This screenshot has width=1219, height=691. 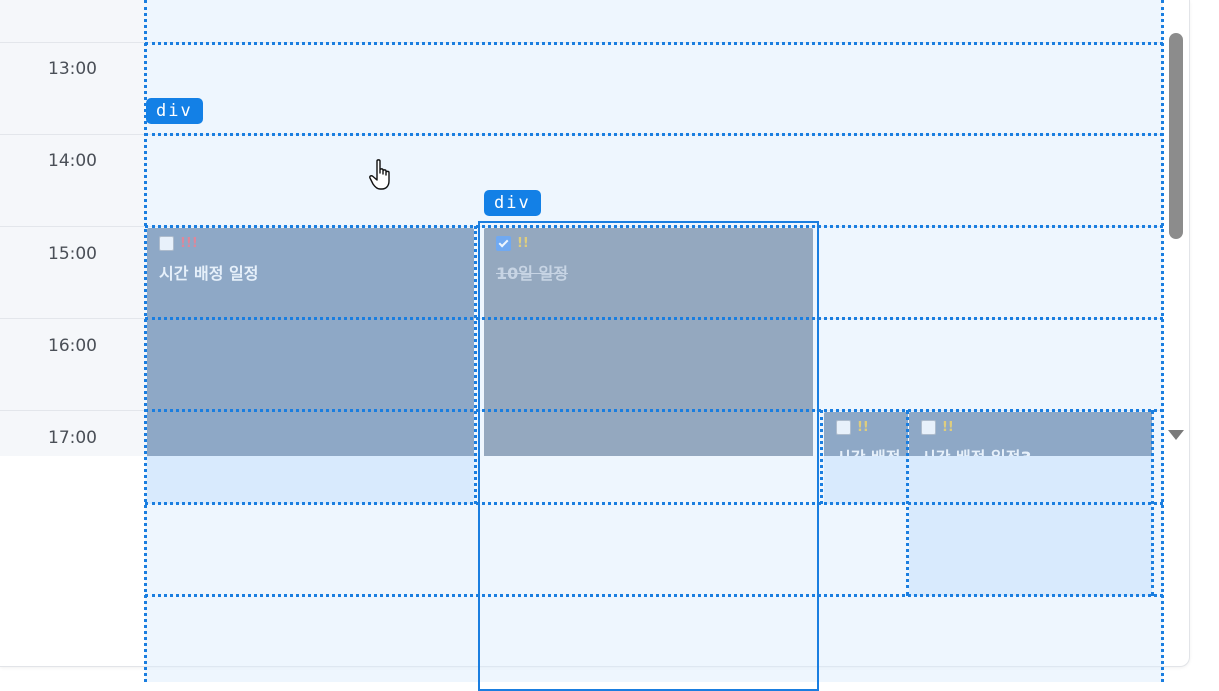 I want to click on hour-label: 15:00, so click(x=72, y=254).